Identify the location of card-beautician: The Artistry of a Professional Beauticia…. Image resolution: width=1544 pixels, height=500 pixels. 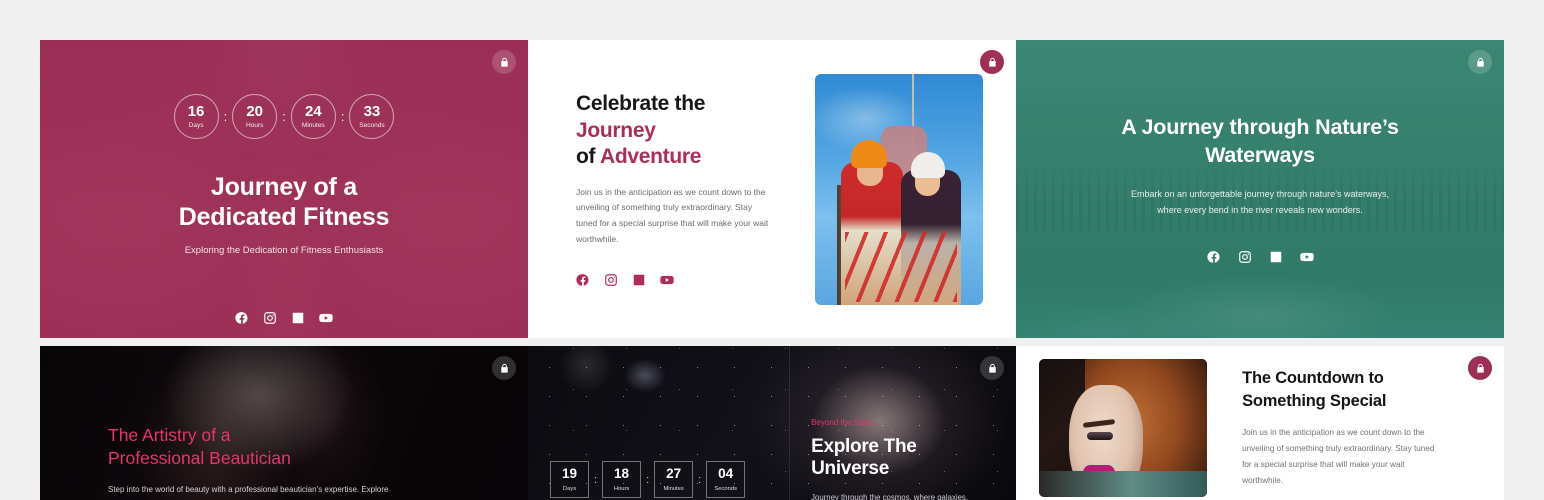
(284, 423).